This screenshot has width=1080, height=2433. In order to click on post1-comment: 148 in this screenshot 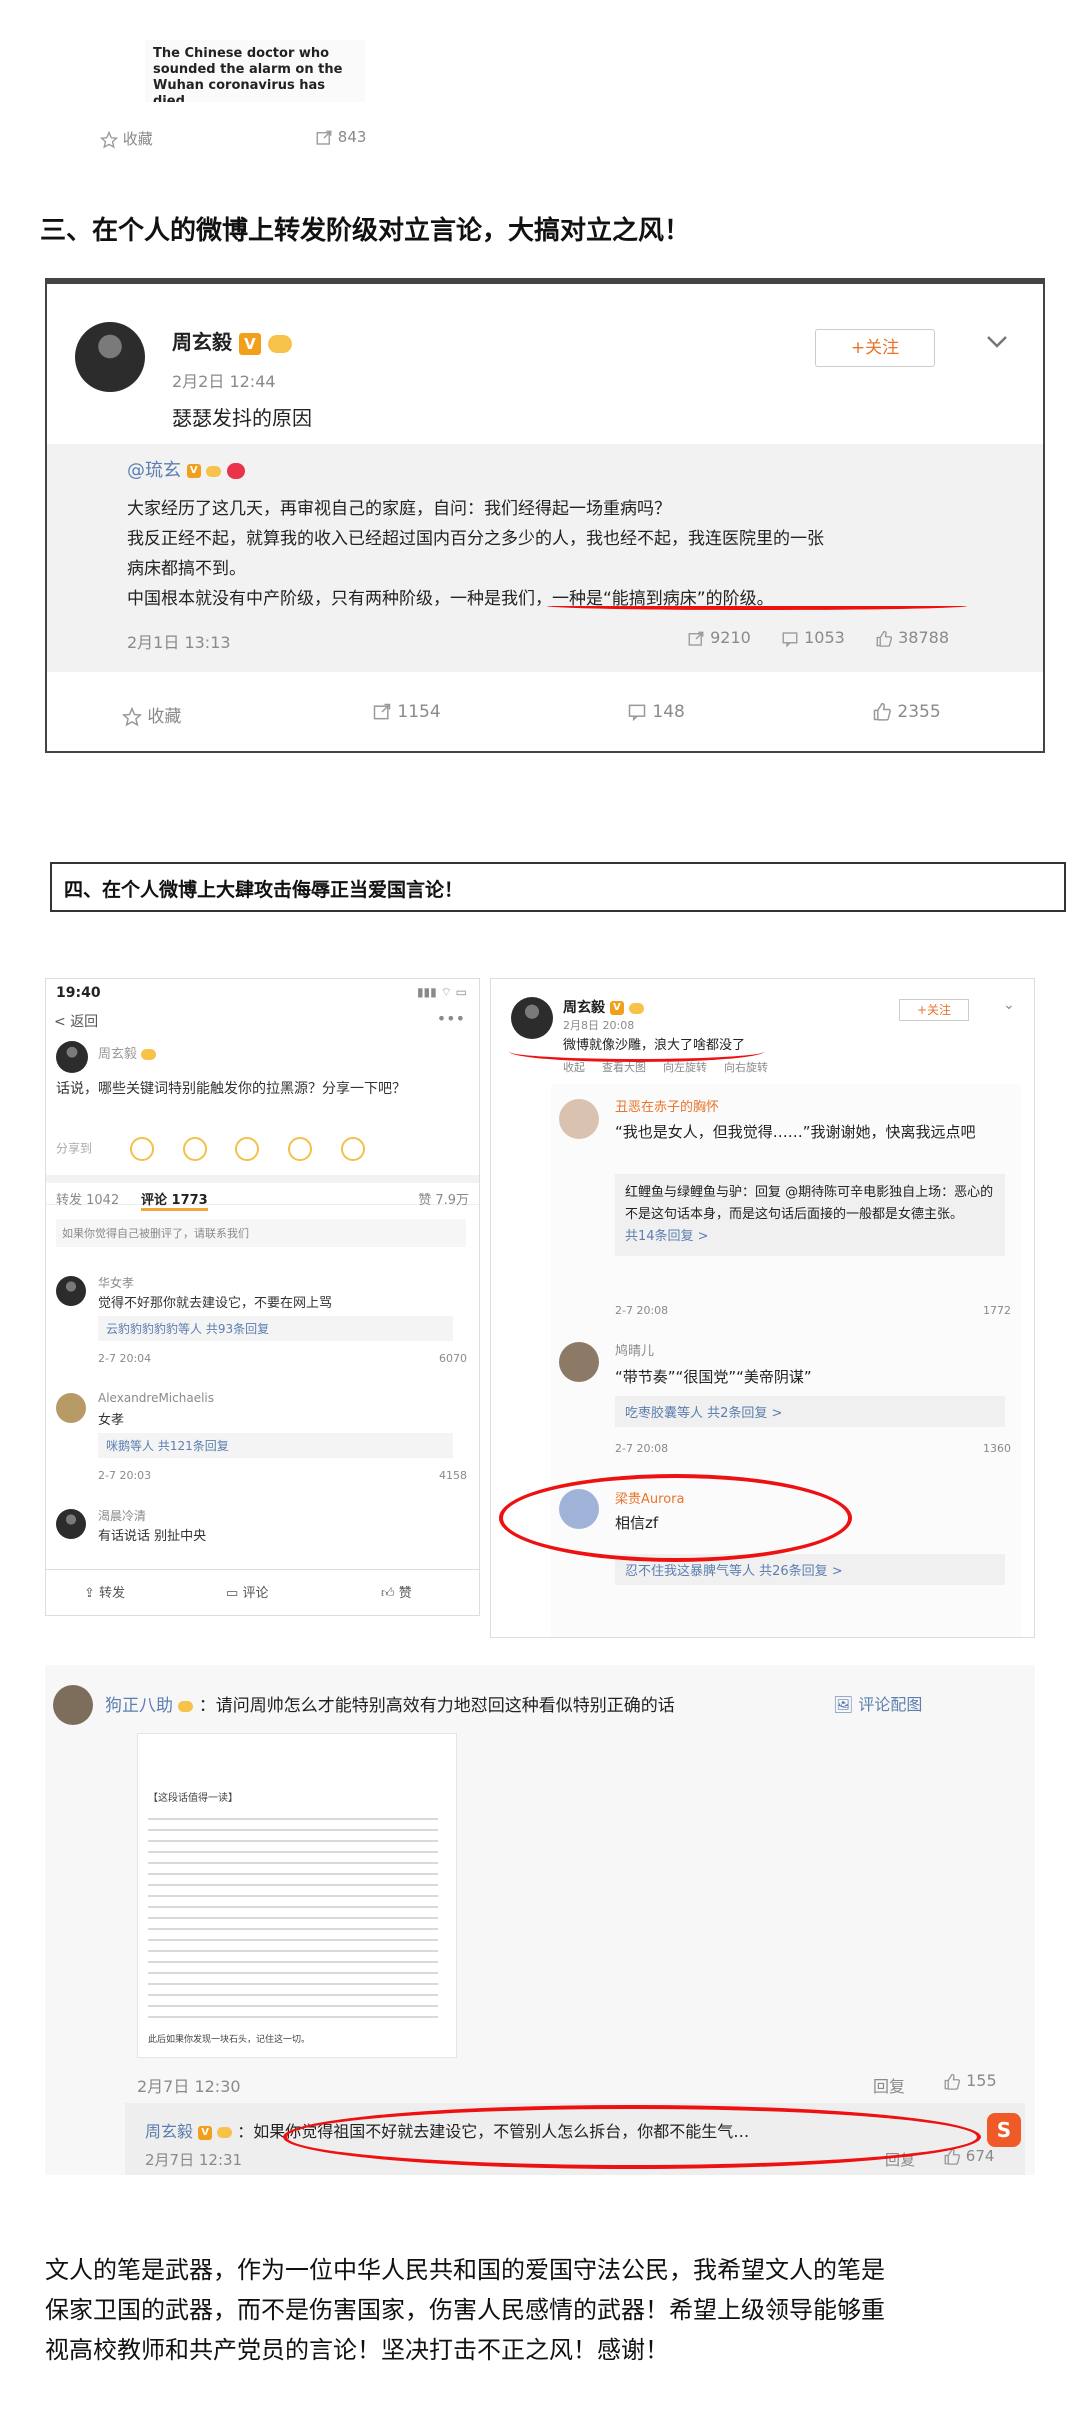, I will do `click(656, 712)`.